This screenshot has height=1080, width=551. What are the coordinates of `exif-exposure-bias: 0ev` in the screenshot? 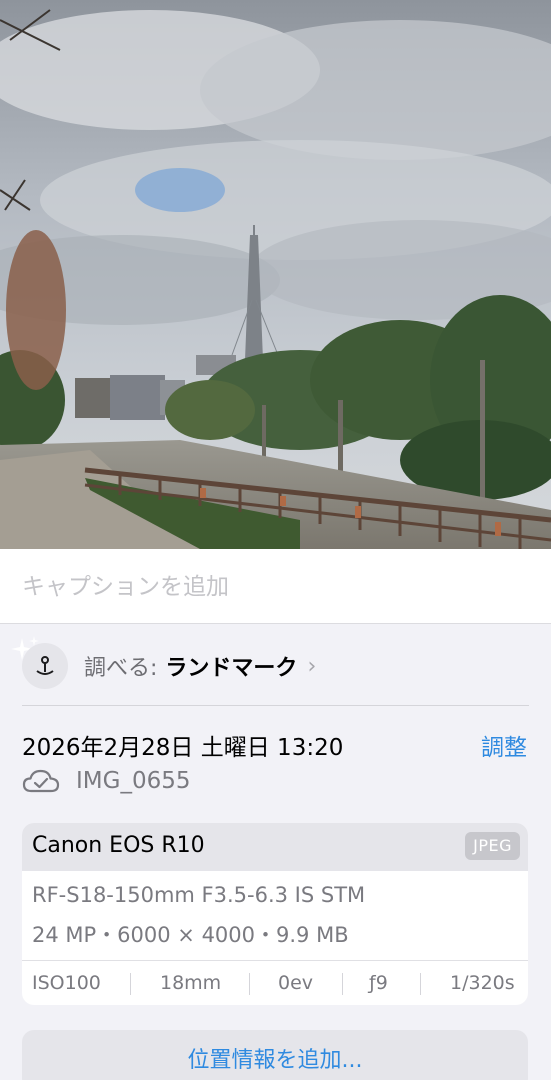 It's located at (296, 983).